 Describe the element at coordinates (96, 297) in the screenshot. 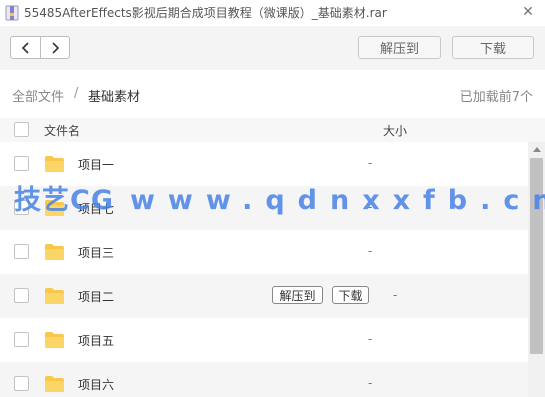

I see `file-name: 项目二` at that location.